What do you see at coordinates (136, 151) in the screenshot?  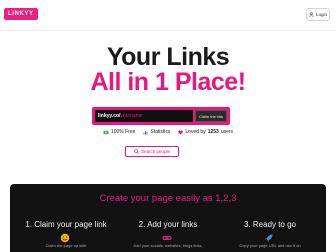 I see `search-icon` at bounding box center [136, 151].